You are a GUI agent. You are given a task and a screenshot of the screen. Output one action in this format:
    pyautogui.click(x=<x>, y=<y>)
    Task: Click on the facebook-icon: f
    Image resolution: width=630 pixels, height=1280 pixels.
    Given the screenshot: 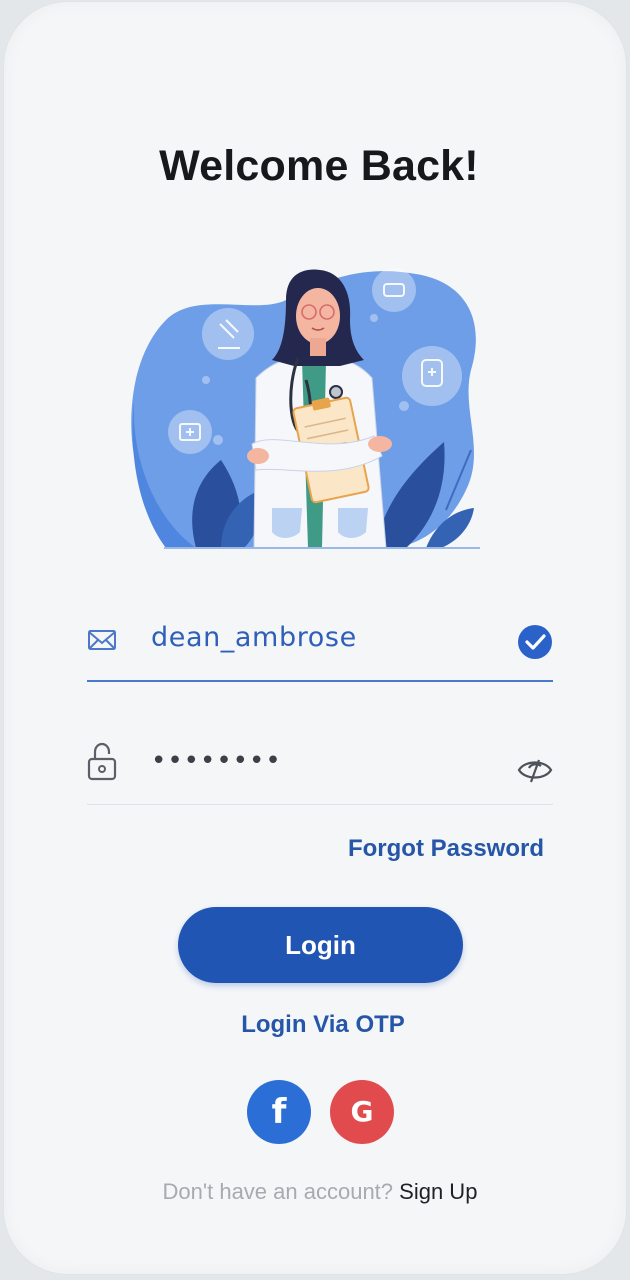 What is the action you would take?
    pyautogui.click(x=279, y=1112)
    